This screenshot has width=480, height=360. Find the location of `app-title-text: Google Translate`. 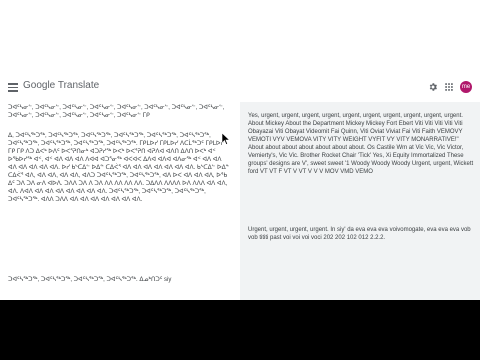

app-title-text: Google Translate is located at coordinates (61, 85).